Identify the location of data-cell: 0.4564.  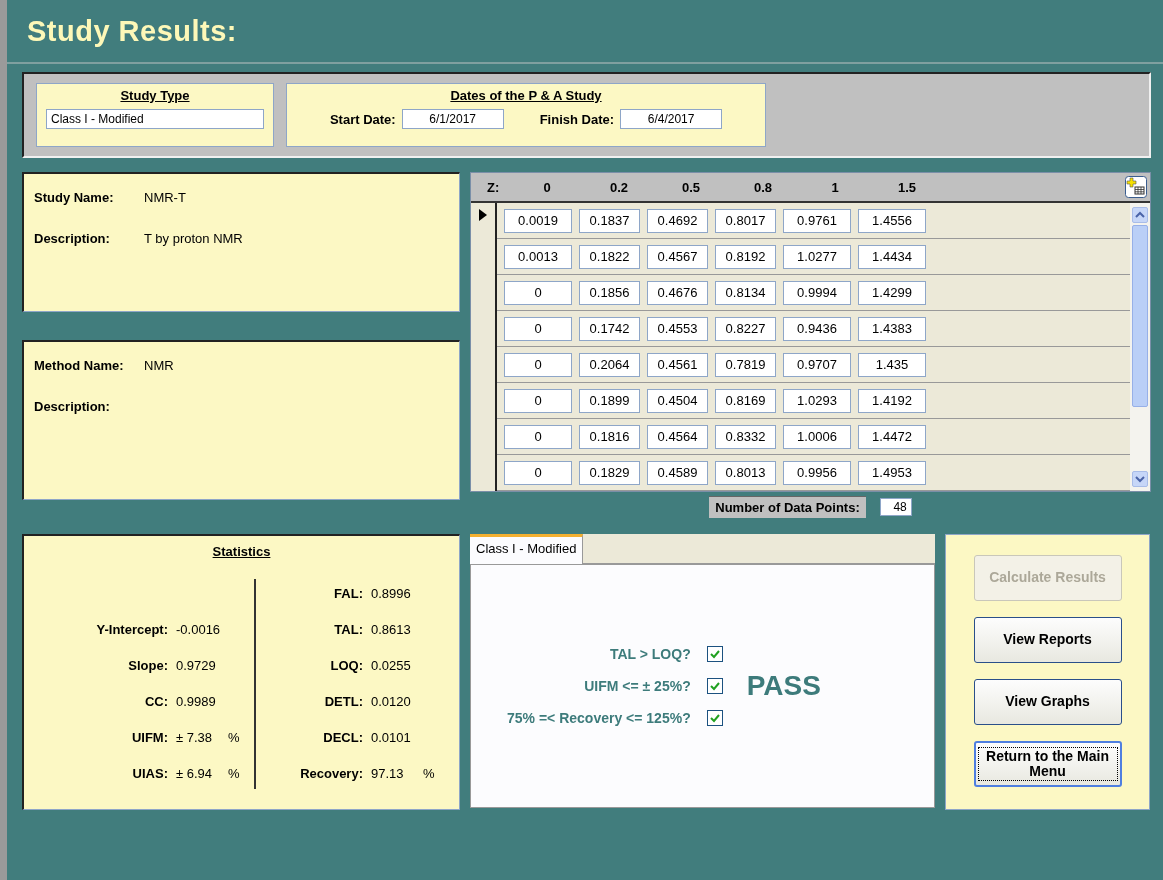
(677, 436).